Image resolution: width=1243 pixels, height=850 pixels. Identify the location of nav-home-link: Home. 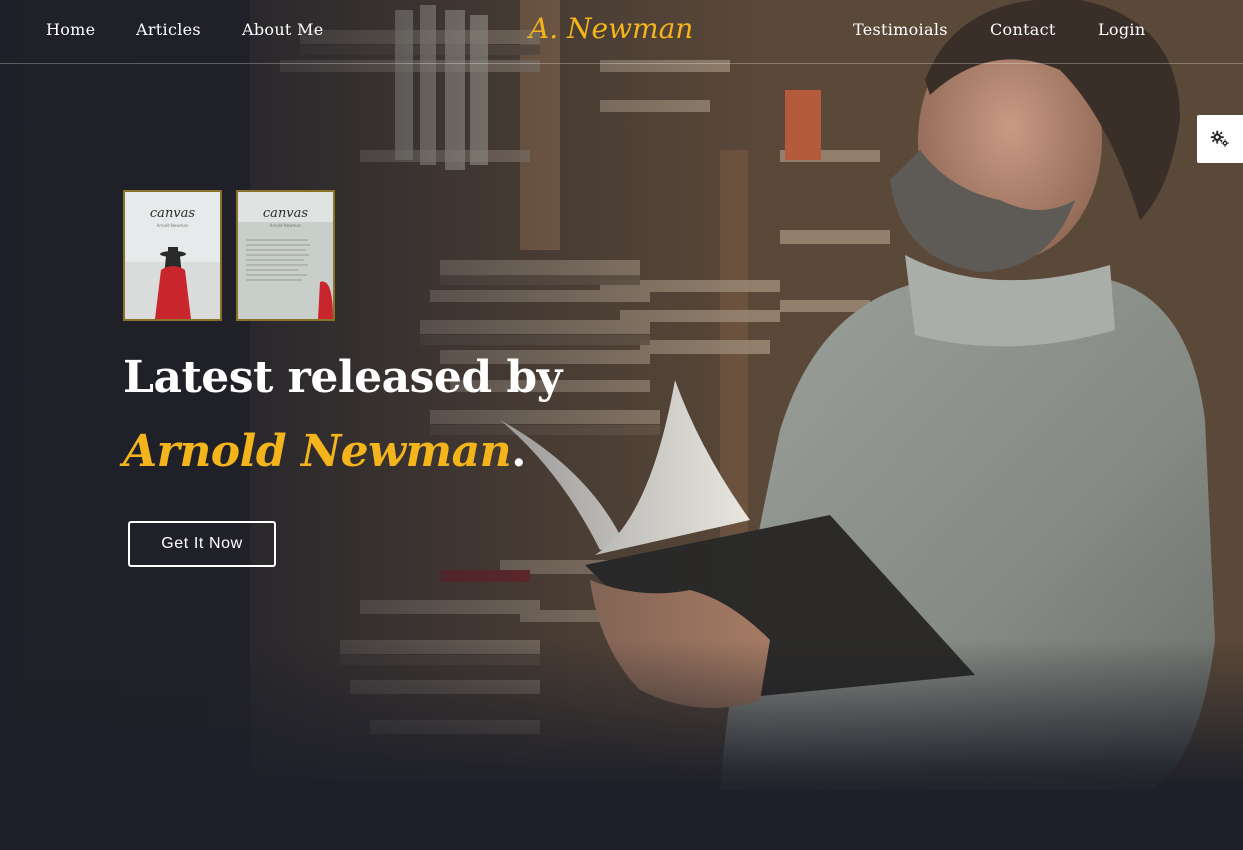
(70, 29).